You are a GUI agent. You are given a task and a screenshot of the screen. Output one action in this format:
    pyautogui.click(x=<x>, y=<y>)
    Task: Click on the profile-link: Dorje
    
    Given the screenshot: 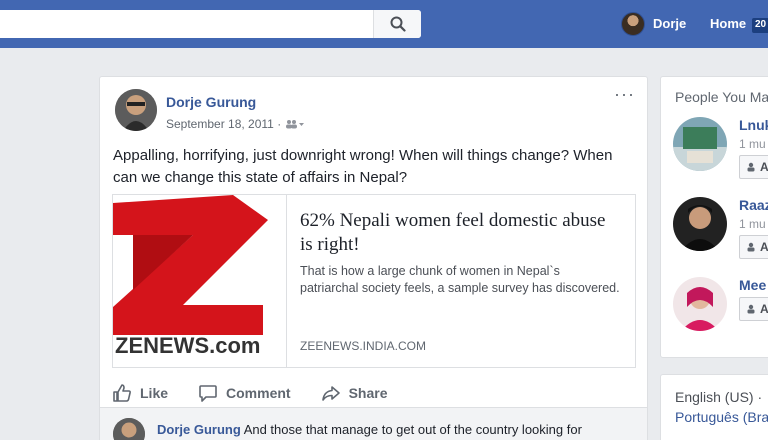 What is the action you would take?
    pyautogui.click(x=669, y=23)
    